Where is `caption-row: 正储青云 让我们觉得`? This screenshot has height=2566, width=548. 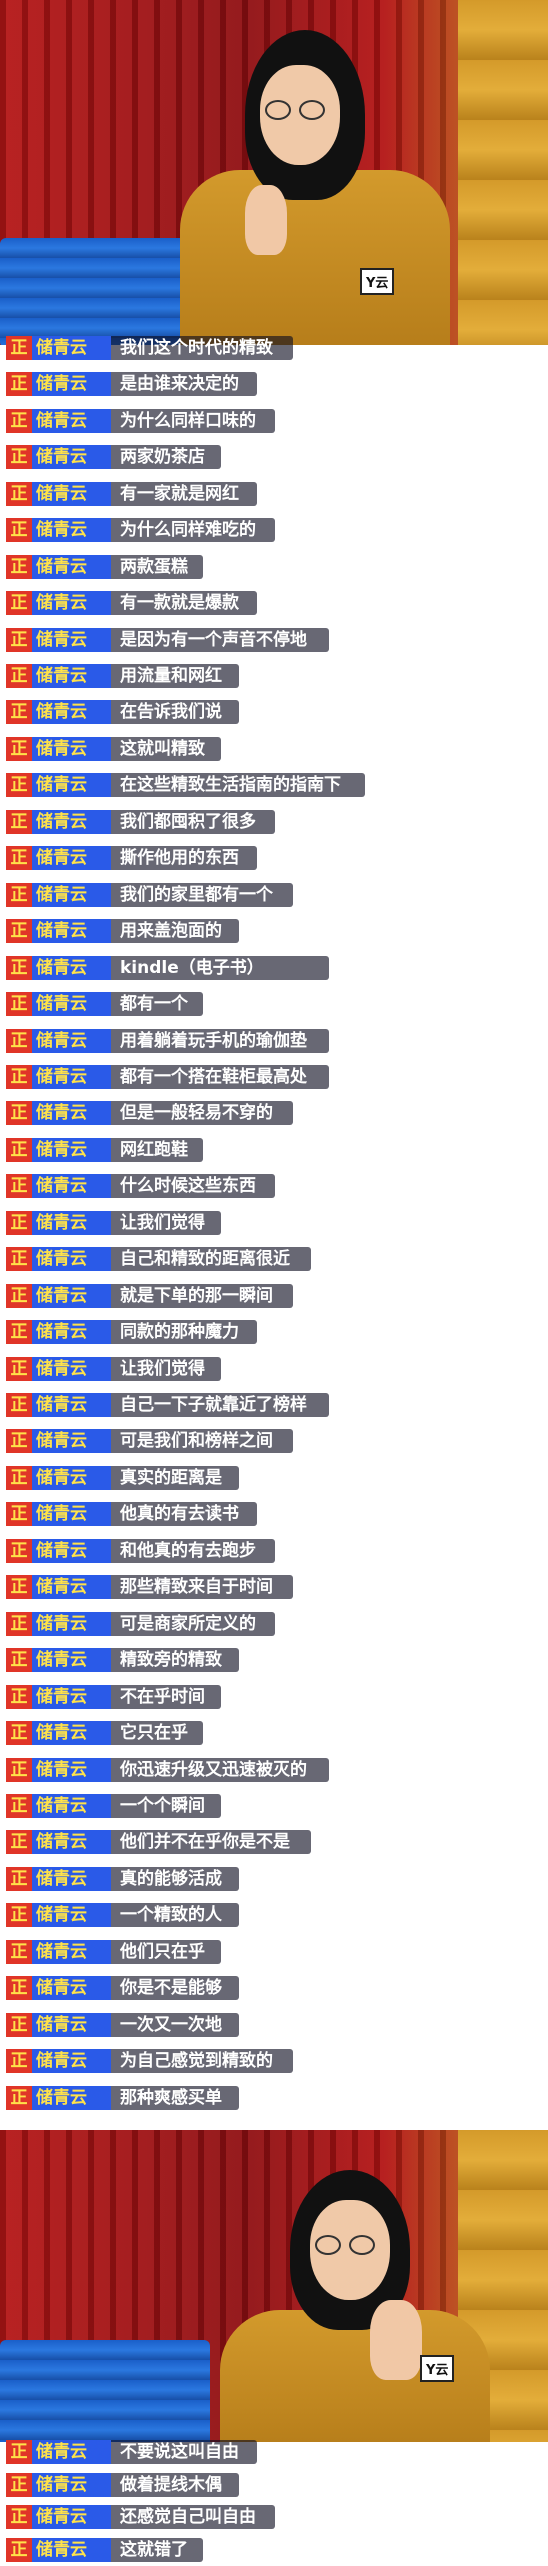 caption-row: 正储青云 让我们觉得 is located at coordinates (274, 1223).